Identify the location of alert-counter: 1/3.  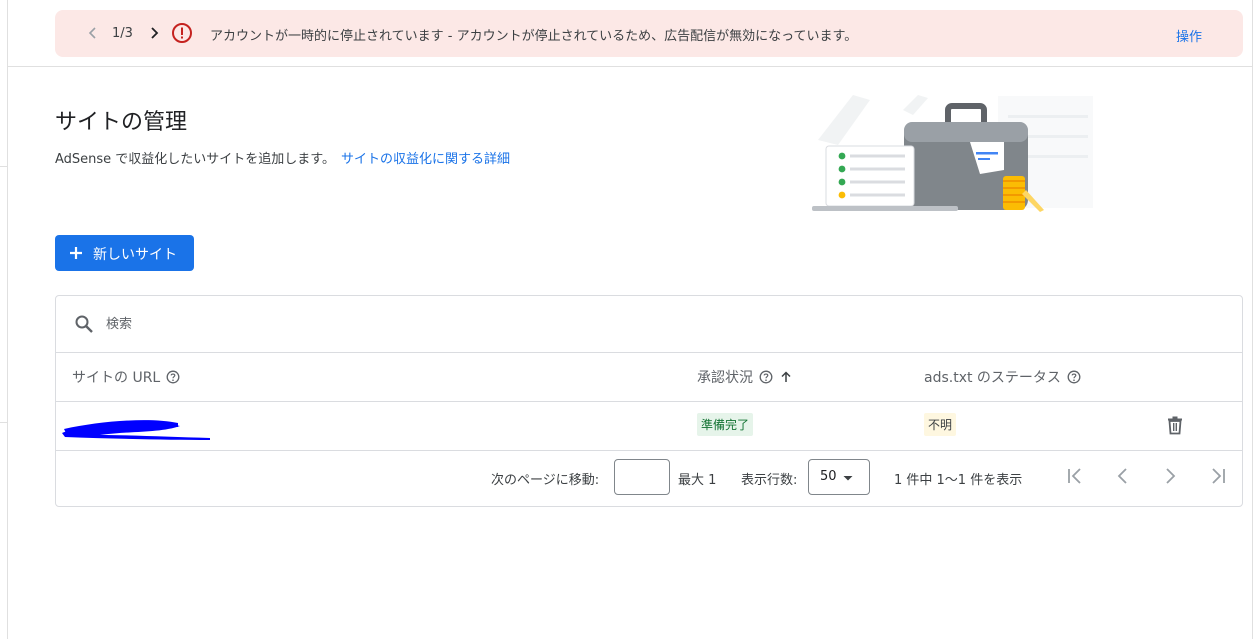
(122, 33).